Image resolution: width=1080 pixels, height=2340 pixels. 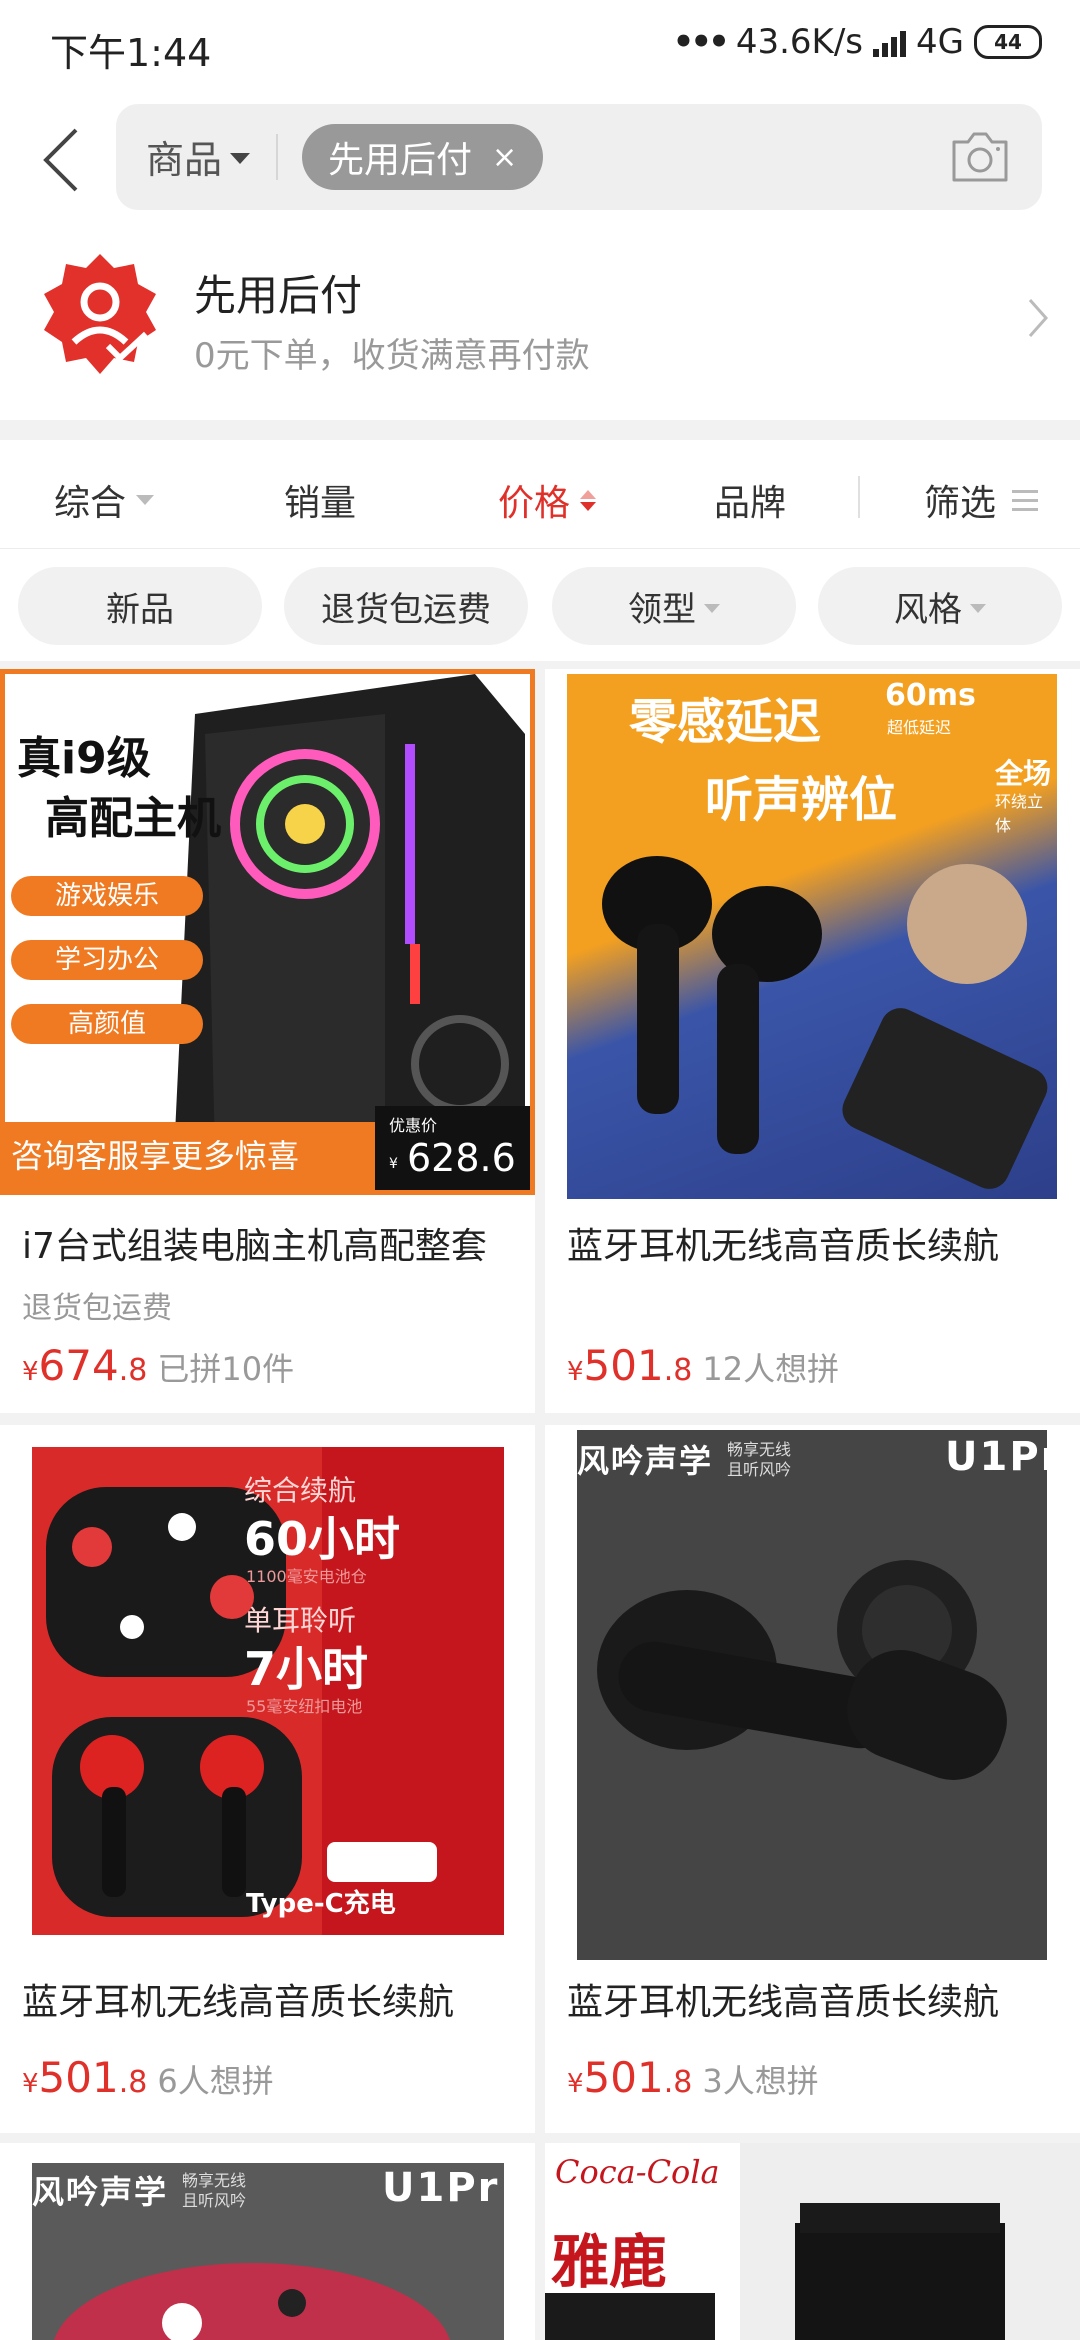 What do you see at coordinates (322, 1539) in the screenshot?
I see `promo-text: 60小时` at bounding box center [322, 1539].